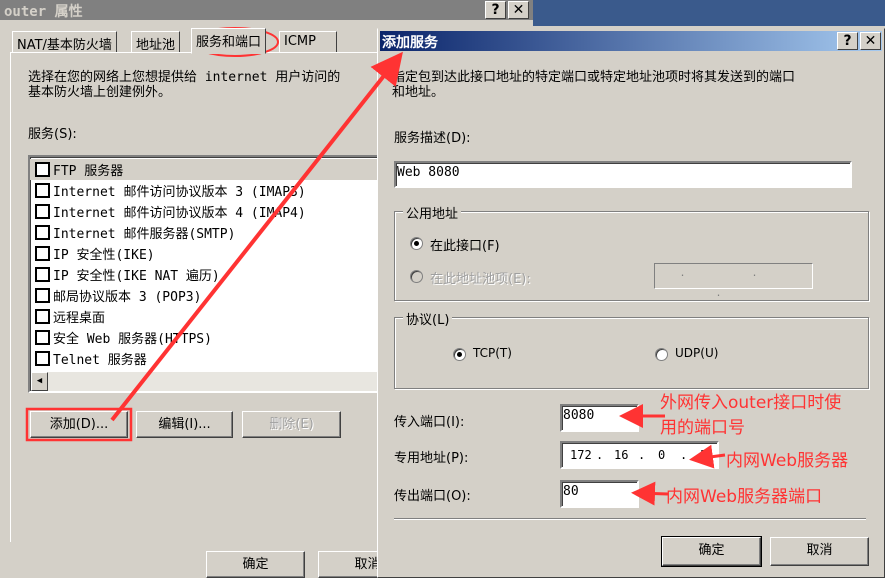 The image size is (885, 578). What do you see at coordinates (744, 497) in the screenshot?
I see `outgoing-port-note: 内网Web服务器端口` at bounding box center [744, 497].